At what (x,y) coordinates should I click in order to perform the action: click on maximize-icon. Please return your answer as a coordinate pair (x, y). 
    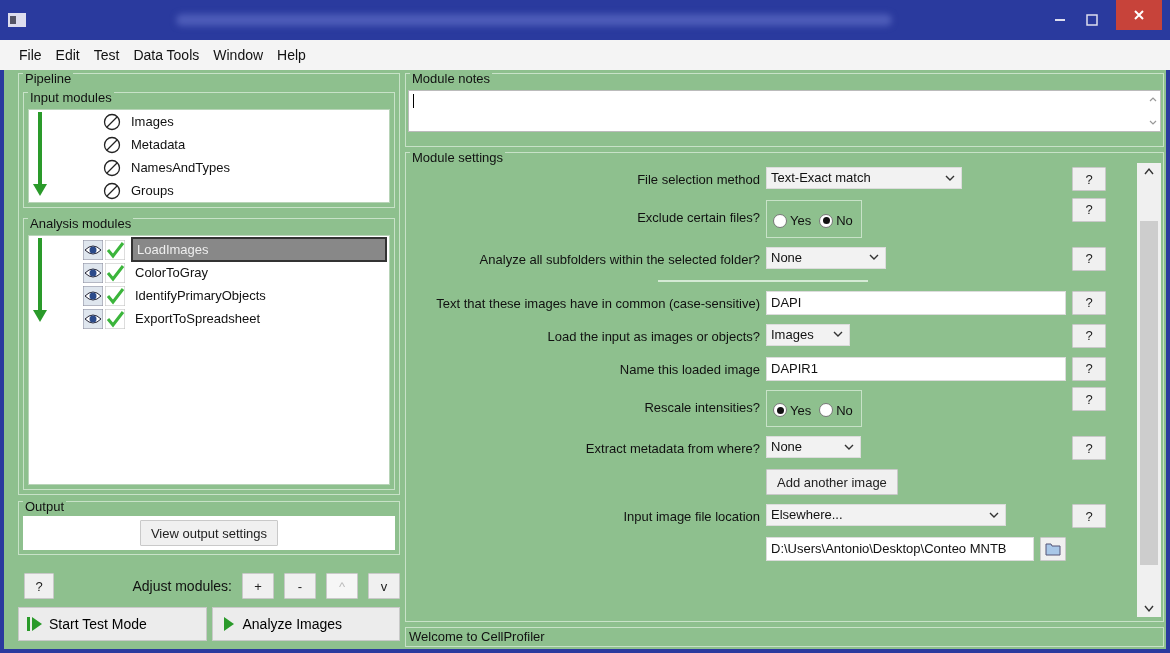
    Looking at the image, I should click on (1092, 20).